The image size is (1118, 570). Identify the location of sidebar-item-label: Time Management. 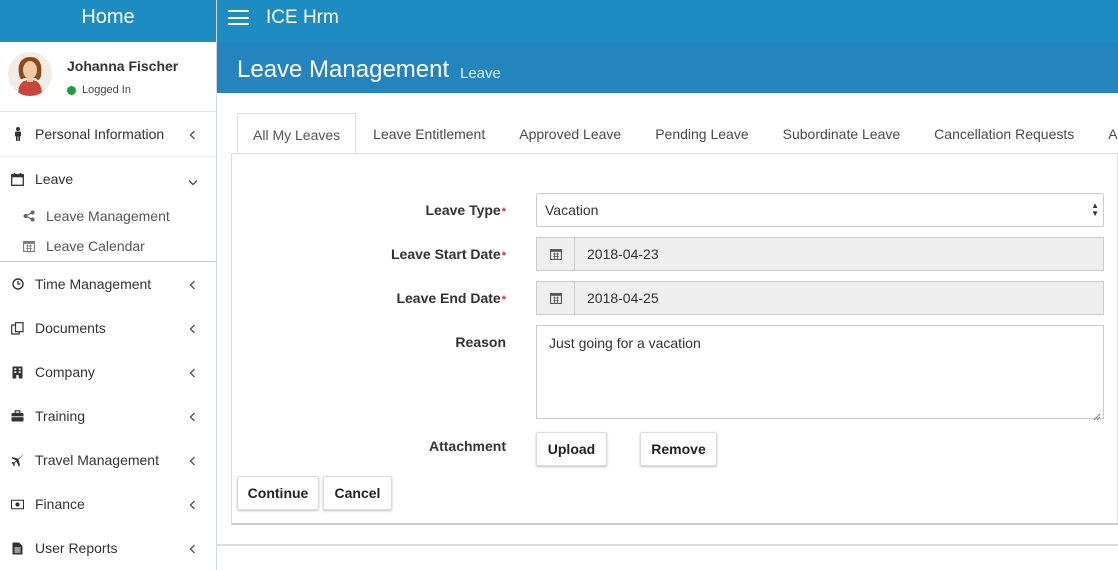
(93, 284).